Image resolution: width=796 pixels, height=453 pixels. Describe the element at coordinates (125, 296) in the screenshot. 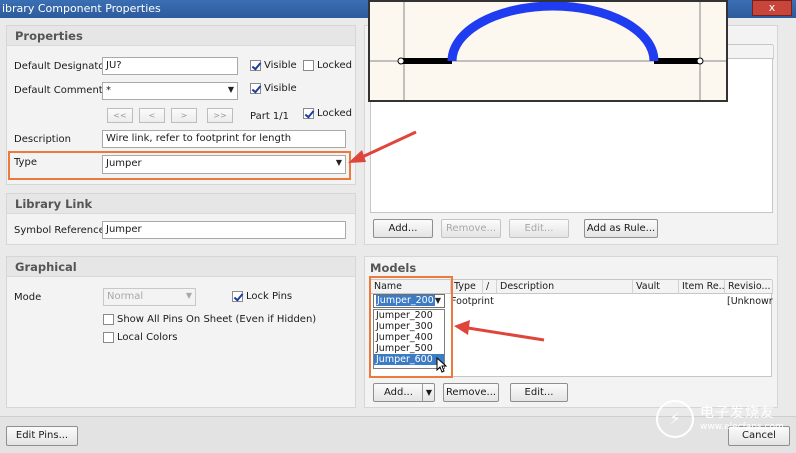

I see `mode-value: Normal` at that location.